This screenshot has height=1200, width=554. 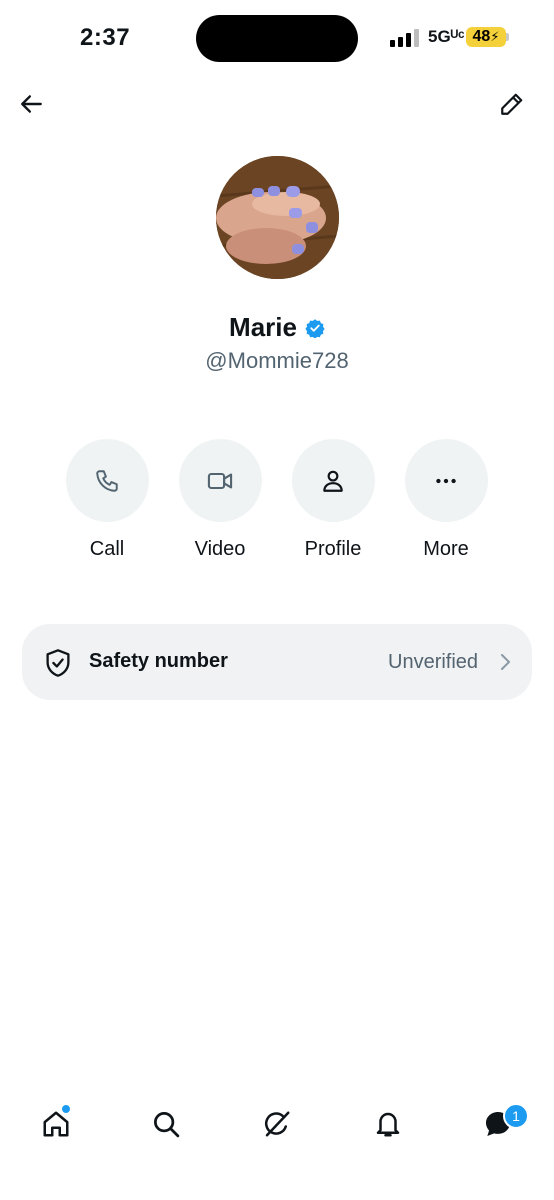 What do you see at coordinates (481, 36) in the screenshot?
I see `battery-level: 48` at bounding box center [481, 36].